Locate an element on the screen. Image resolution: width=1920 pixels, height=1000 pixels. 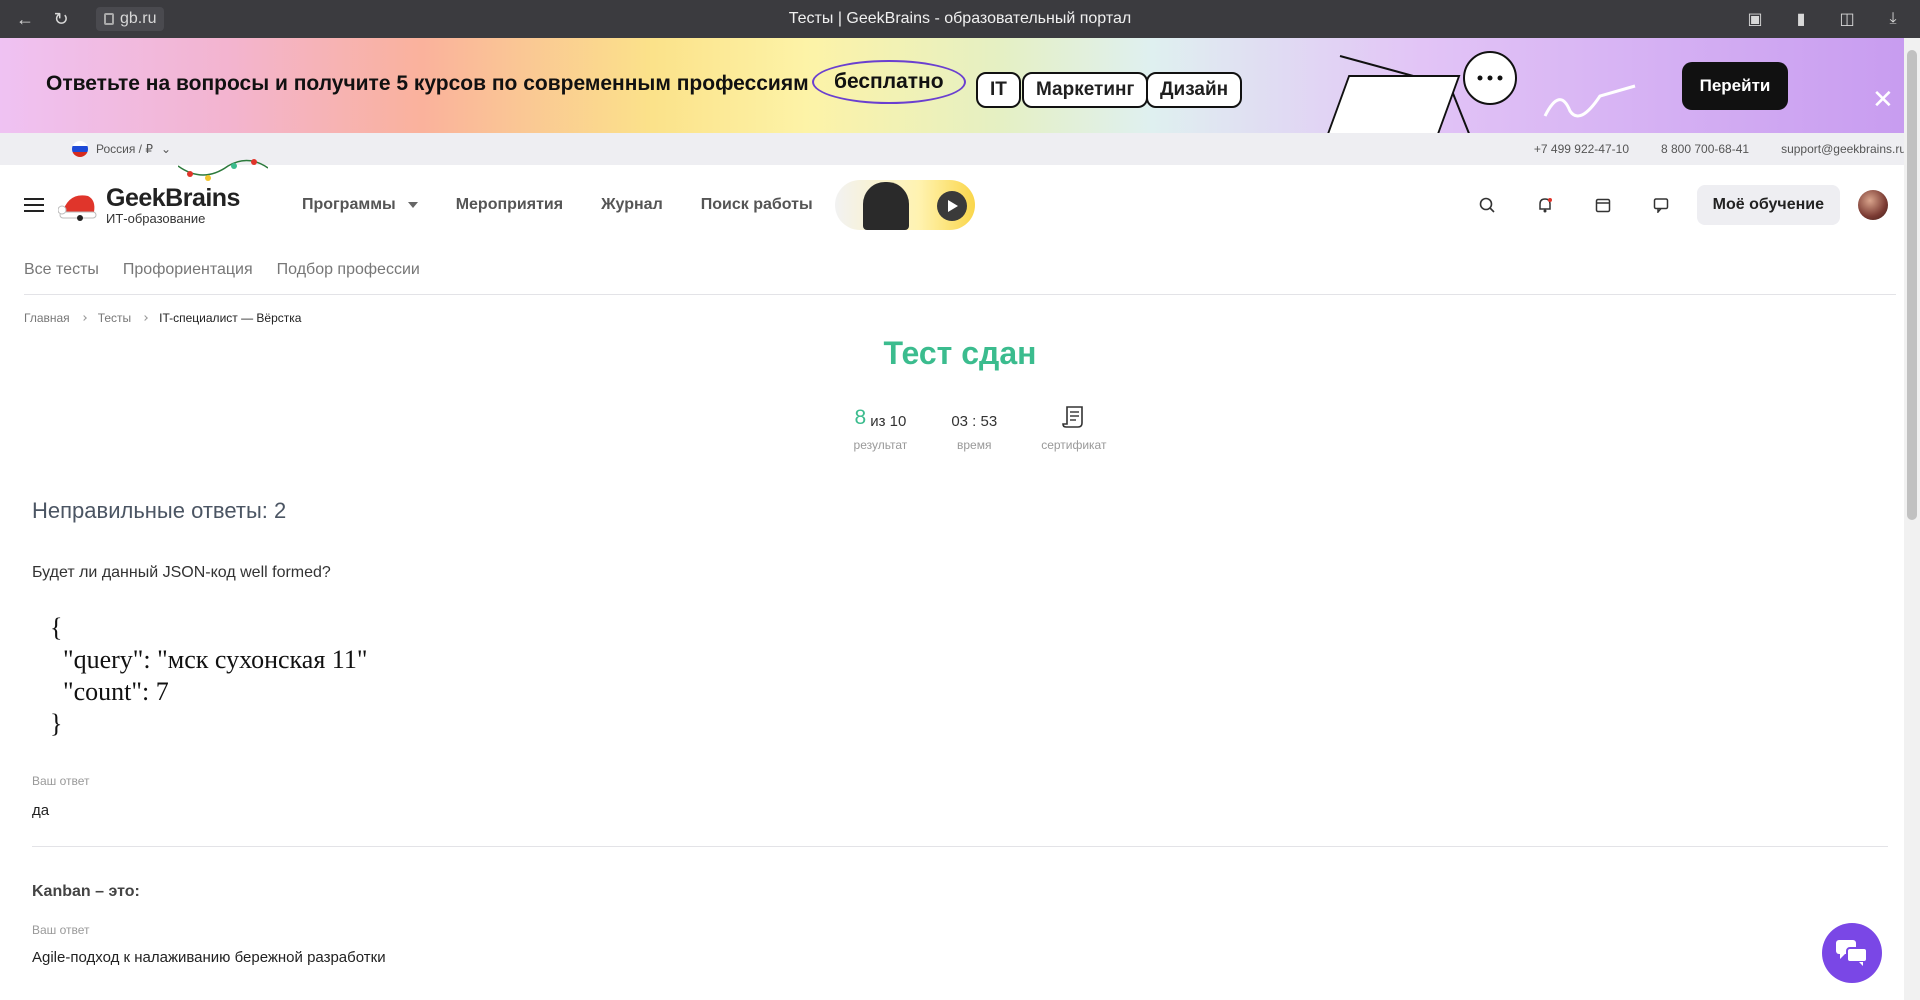
promo-tag-it: IT is located at coordinates (998, 90).